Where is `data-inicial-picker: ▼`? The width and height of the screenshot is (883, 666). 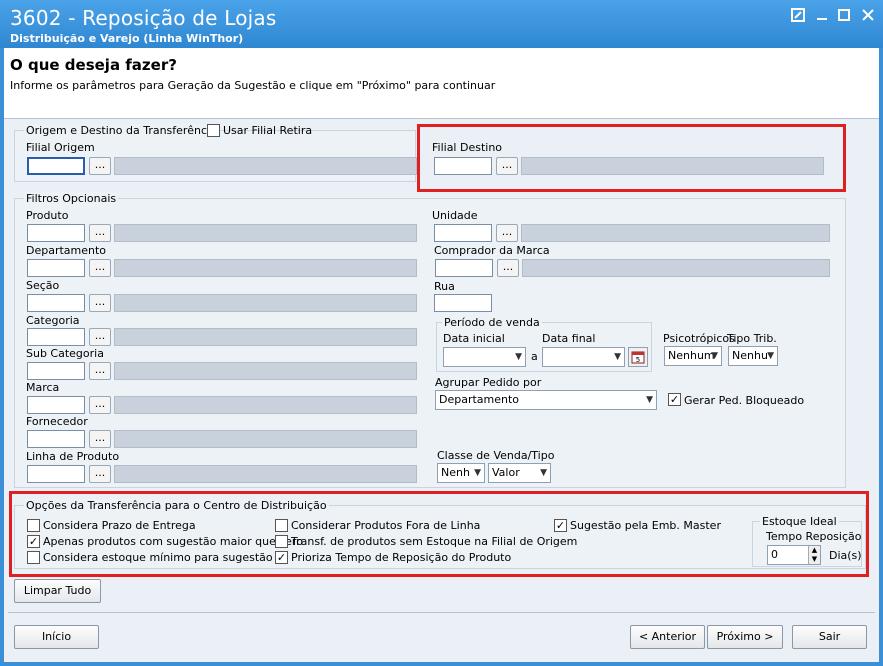
data-inicial-picker: ▼ is located at coordinates (484, 357).